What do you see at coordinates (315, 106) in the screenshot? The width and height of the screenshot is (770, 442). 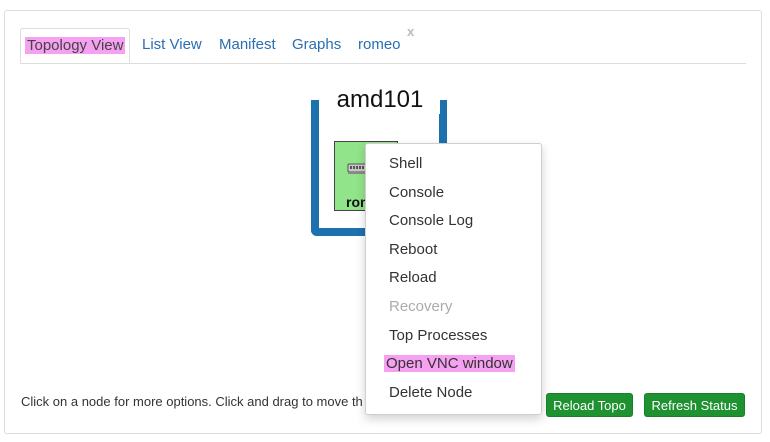 I see `group-frame-corner-left` at bounding box center [315, 106].